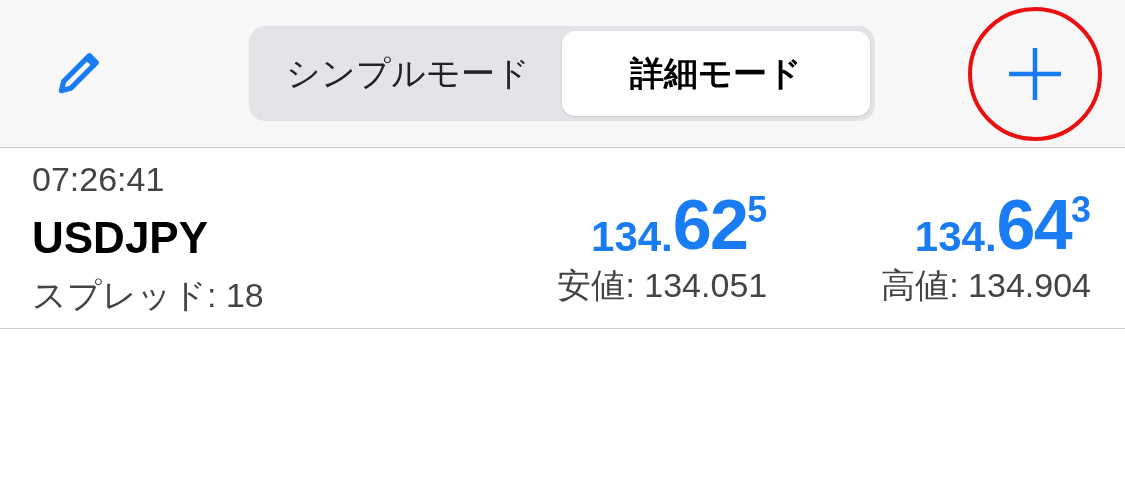 This screenshot has width=1125, height=497. What do you see at coordinates (986, 285) in the screenshot?
I see `high-label: 高値: 134.904` at bounding box center [986, 285].